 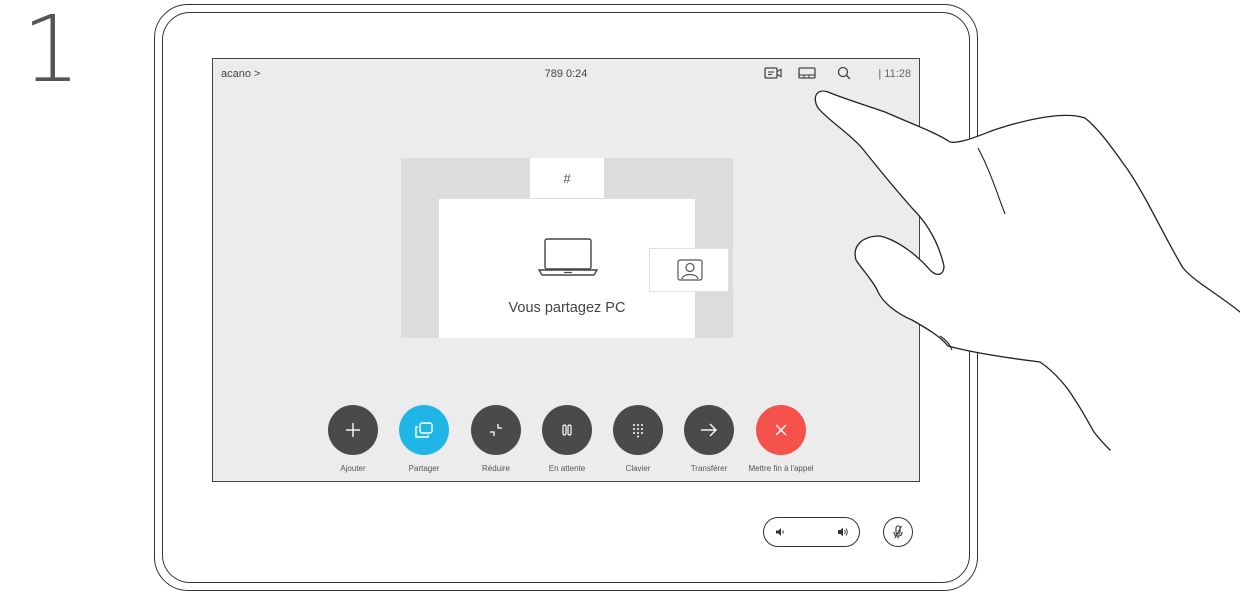 I want to click on end-call-button-circle, so click(x=781, y=430).